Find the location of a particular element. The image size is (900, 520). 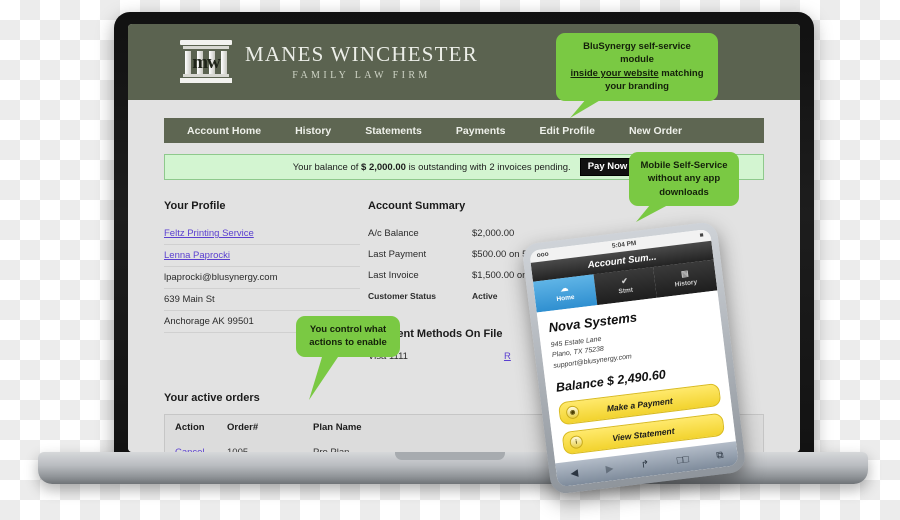

callout-actions: You control what actions to enable is located at coordinates (348, 336).